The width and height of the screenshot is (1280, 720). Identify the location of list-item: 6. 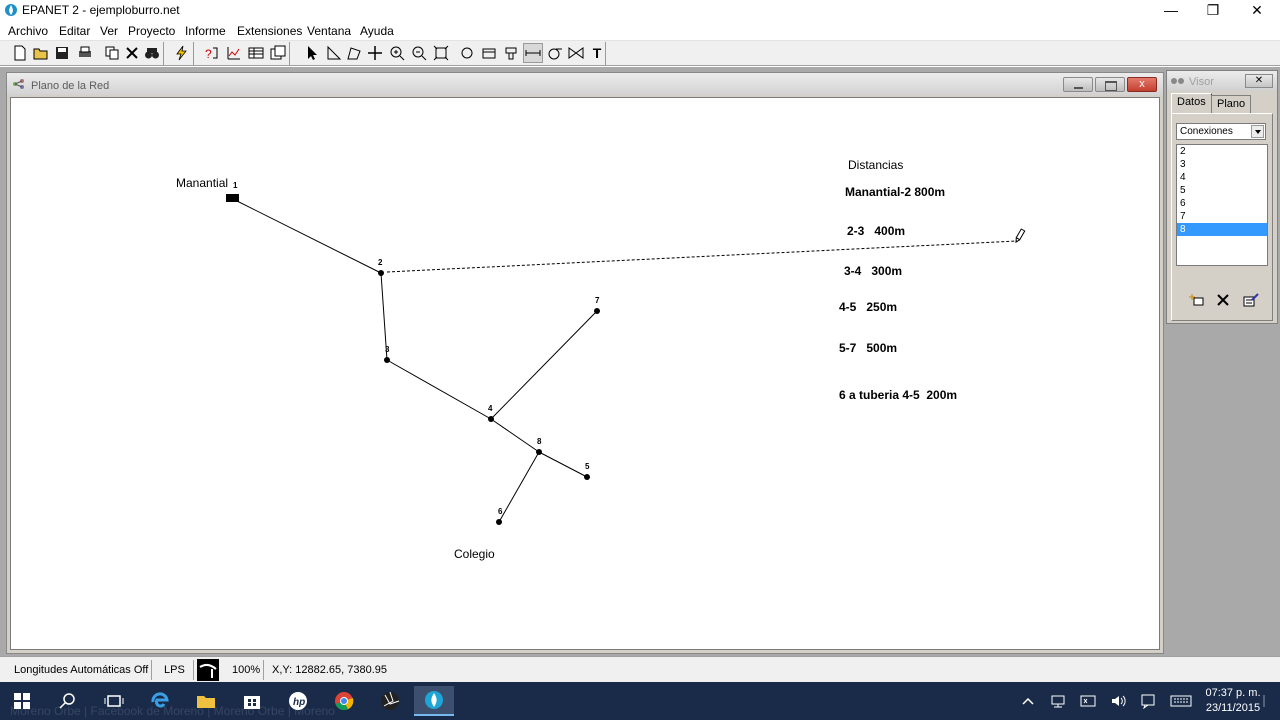
(1222, 203).